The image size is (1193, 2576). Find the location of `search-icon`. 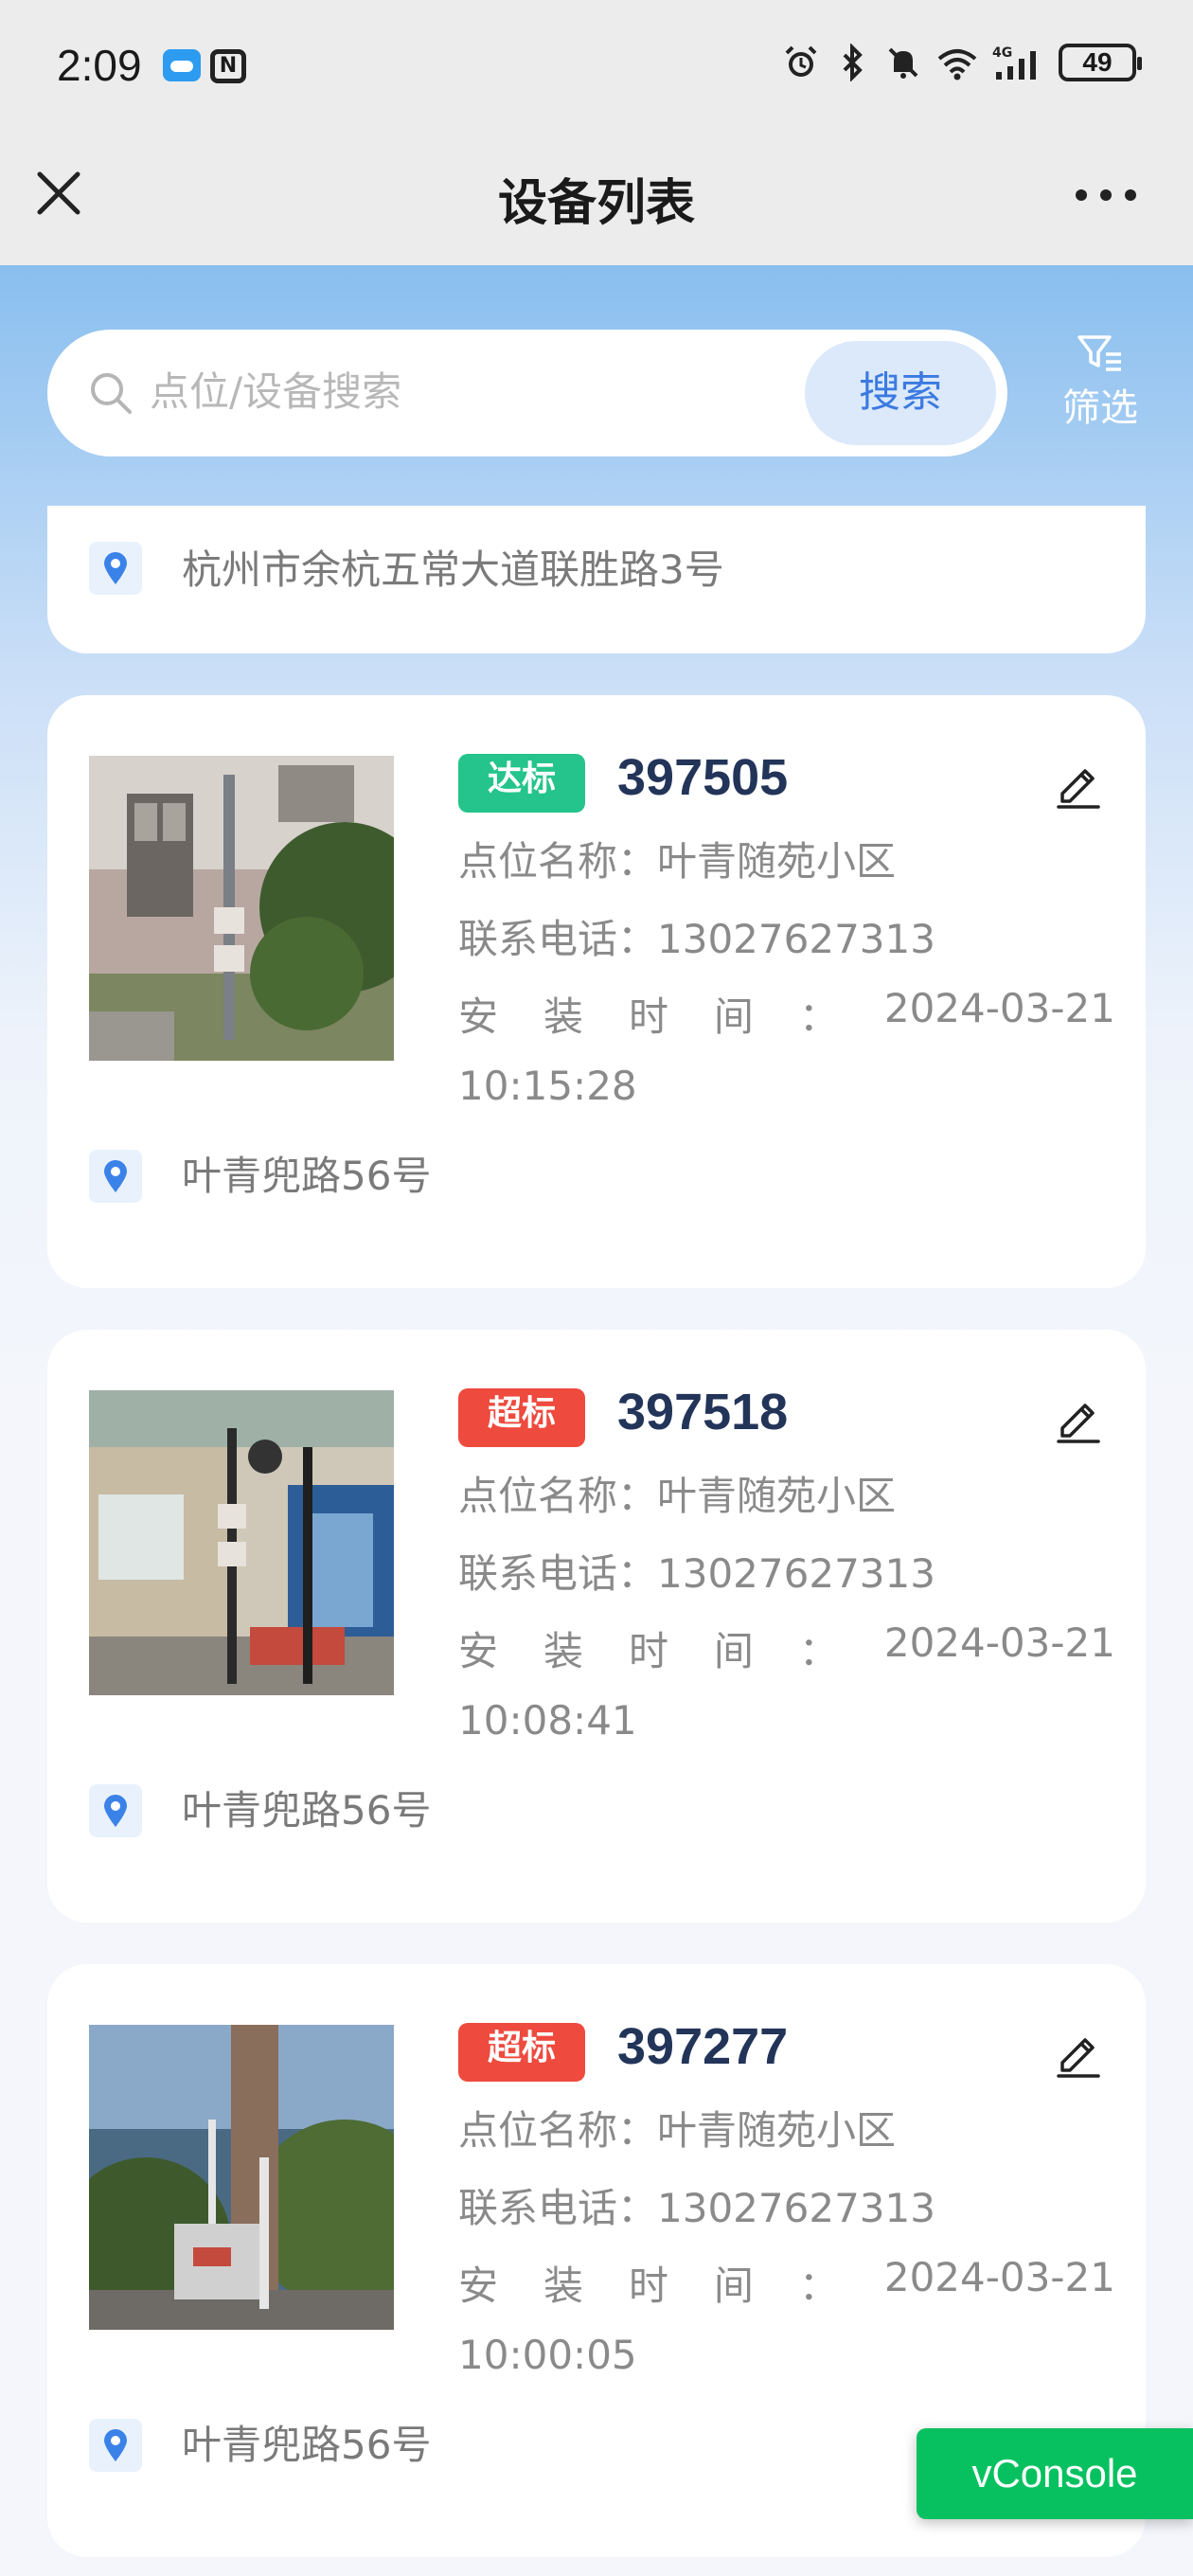

search-icon is located at coordinates (111, 393).